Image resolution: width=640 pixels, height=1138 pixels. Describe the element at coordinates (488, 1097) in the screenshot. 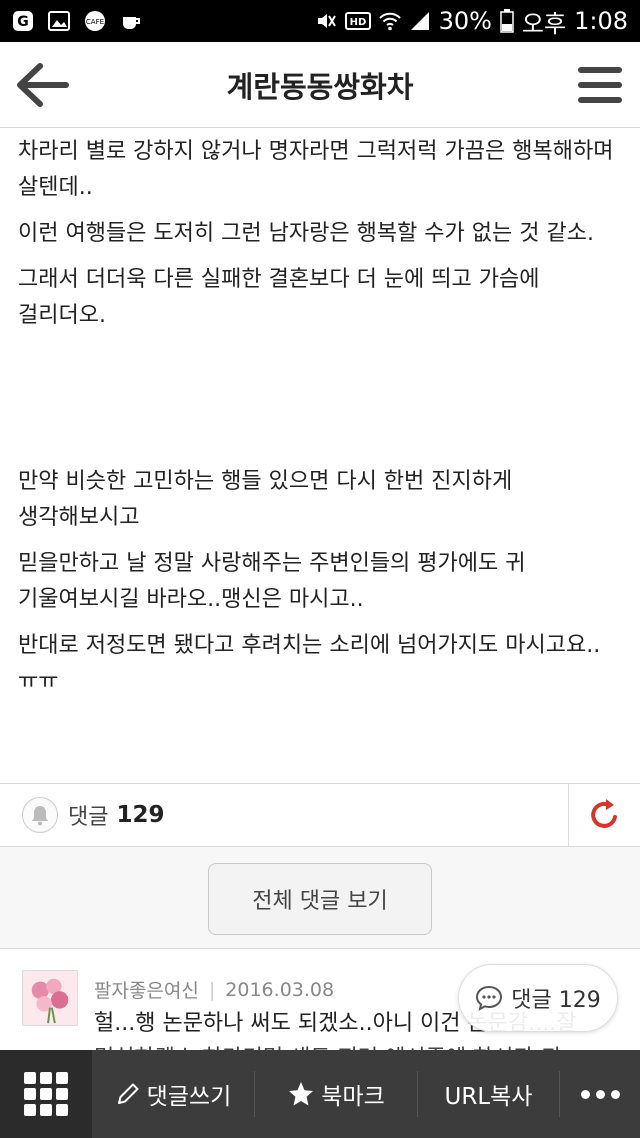

I see `url-copy-label: URL복사` at that location.